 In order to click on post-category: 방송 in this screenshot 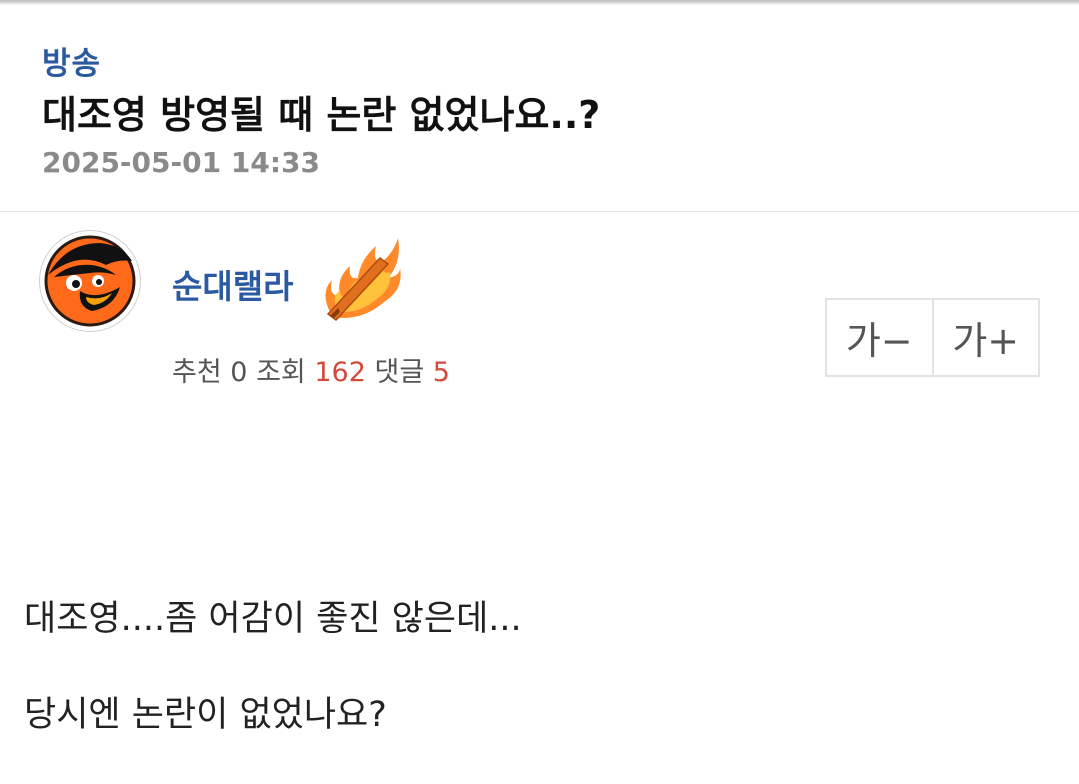, I will do `click(71, 60)`.